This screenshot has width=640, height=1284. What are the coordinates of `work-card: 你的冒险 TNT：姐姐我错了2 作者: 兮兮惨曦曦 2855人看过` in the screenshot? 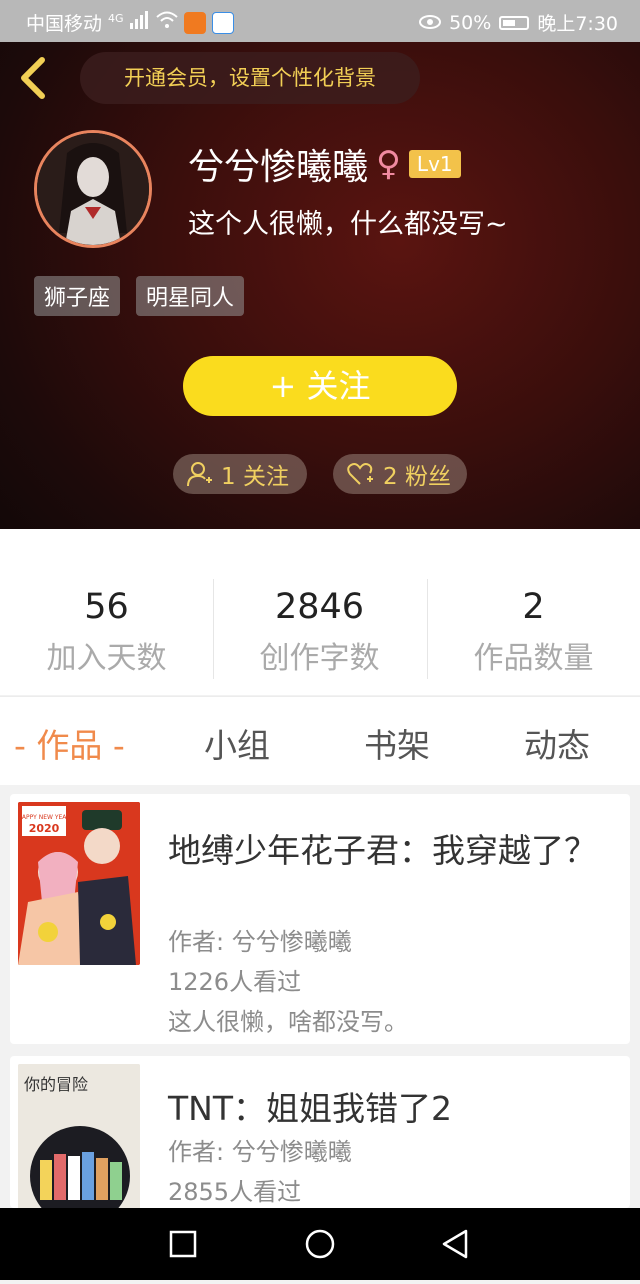 It's located at (320, 1132).